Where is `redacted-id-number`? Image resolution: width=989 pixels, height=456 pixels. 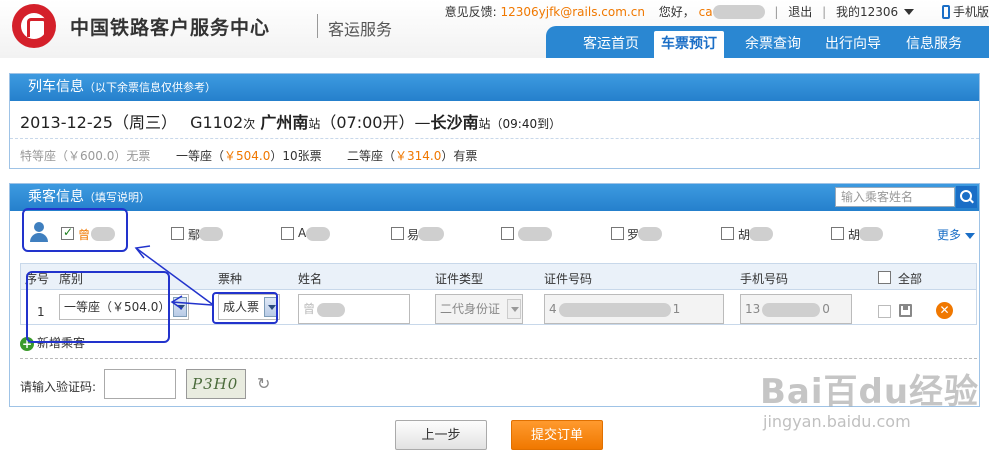
redacted-id-number is located at coordinates (614, 309).